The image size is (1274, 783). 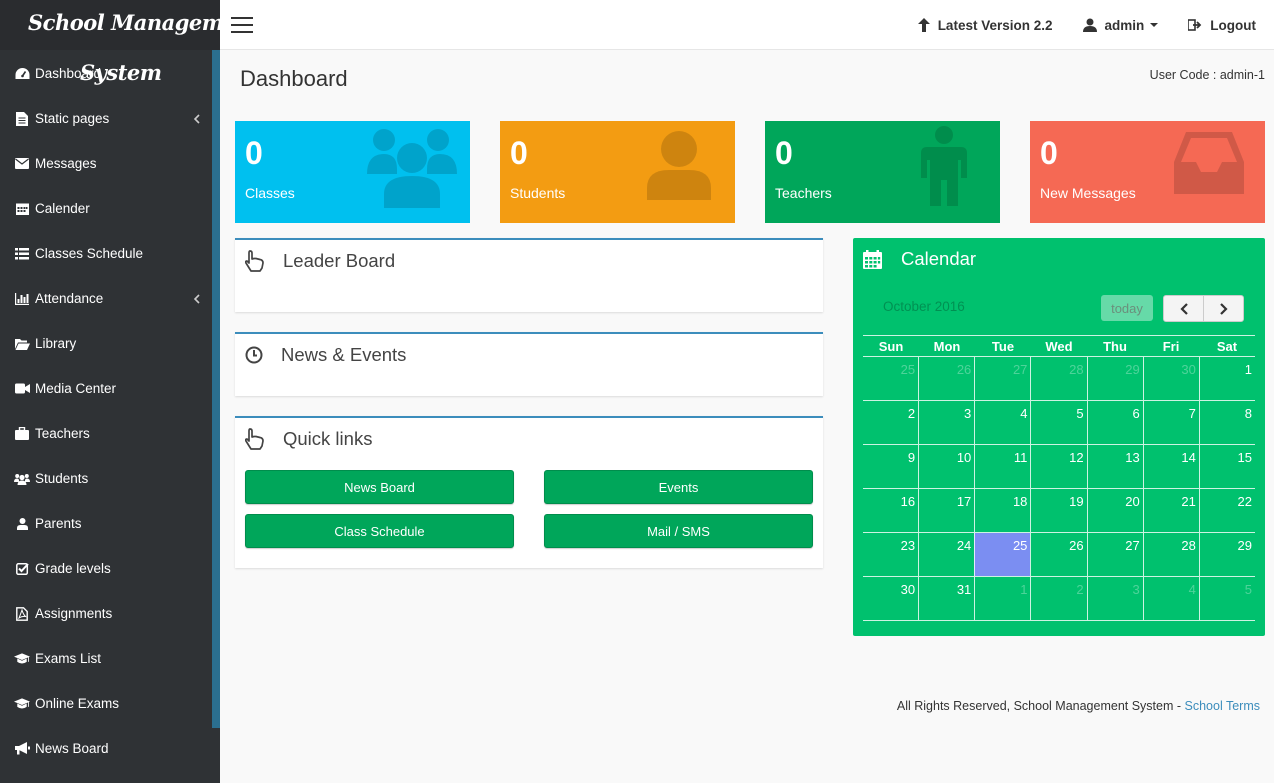 I want to click on logout-link: Logout, so click(x=1222, y=25).